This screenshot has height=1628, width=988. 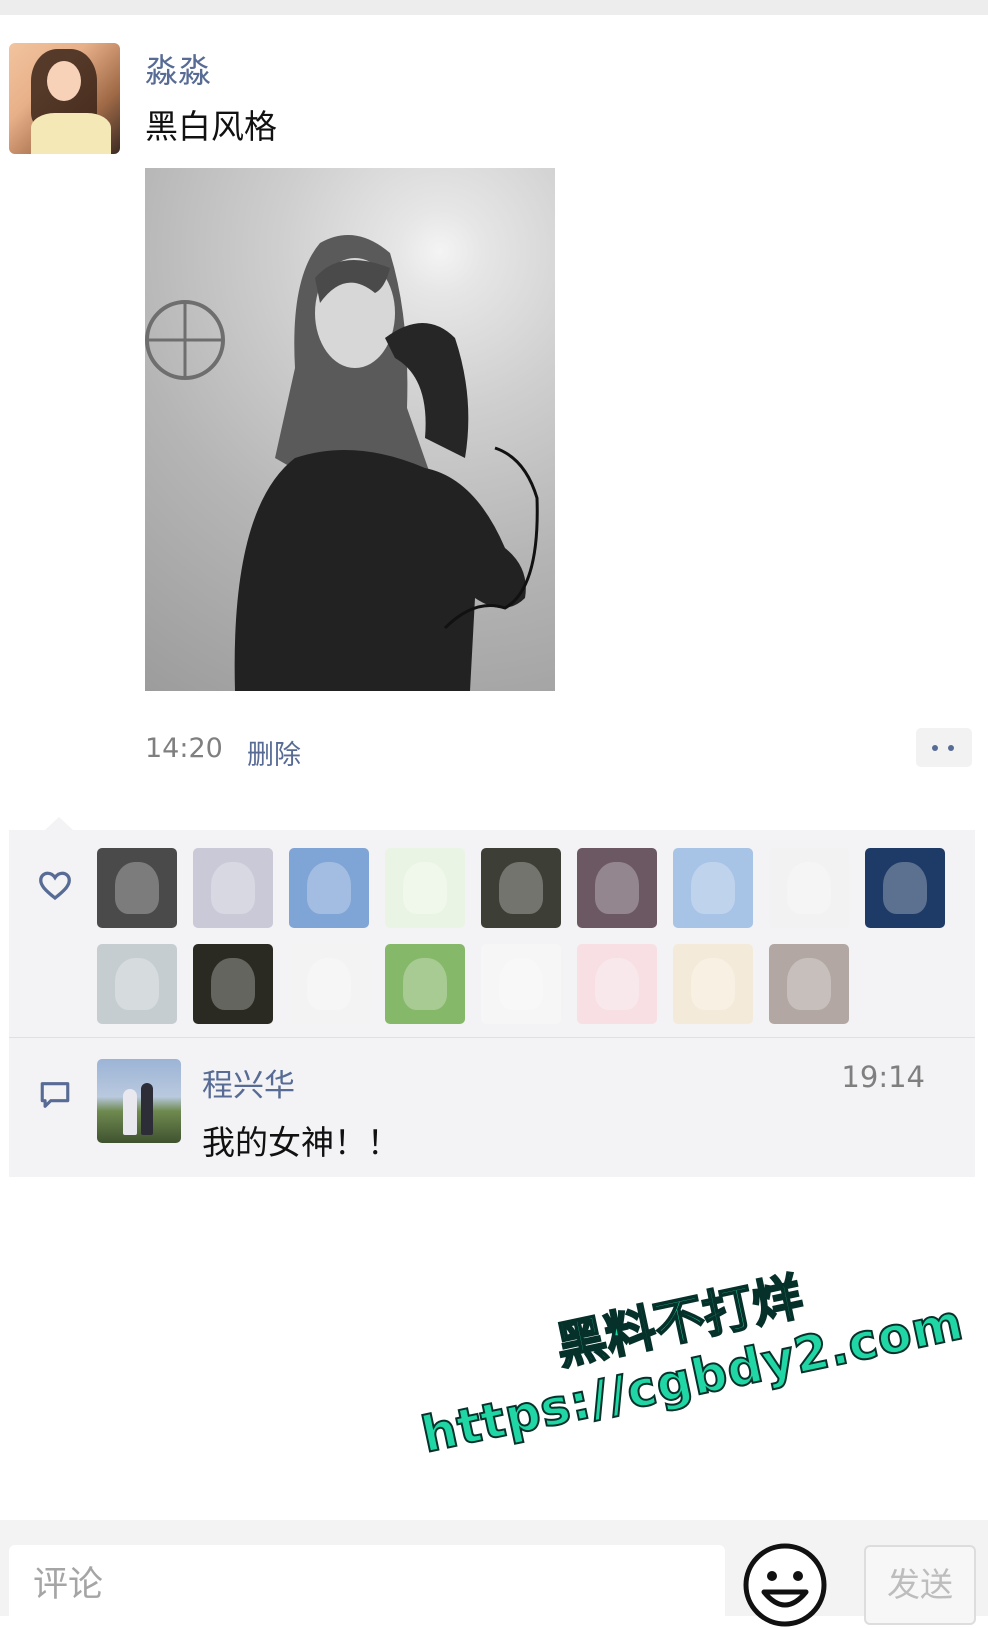 I want to click on like-avatar-black-hair-chibi, so click(x=329, y=984).